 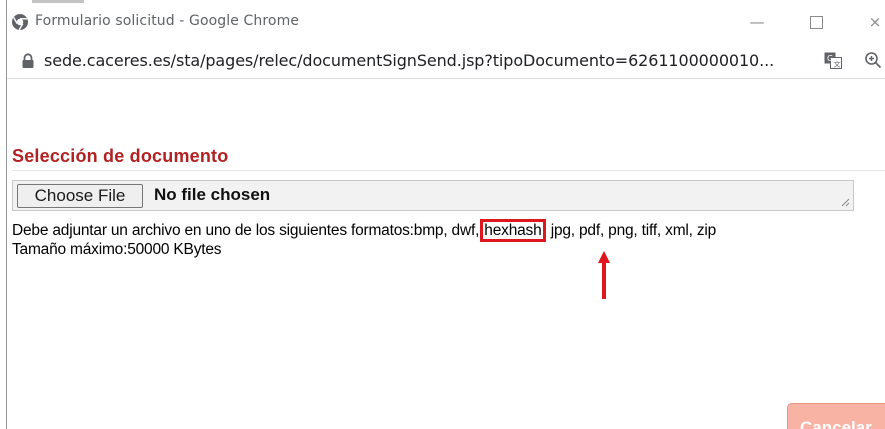 I want to click on minimize-button: —, so click(x=757, y=22).